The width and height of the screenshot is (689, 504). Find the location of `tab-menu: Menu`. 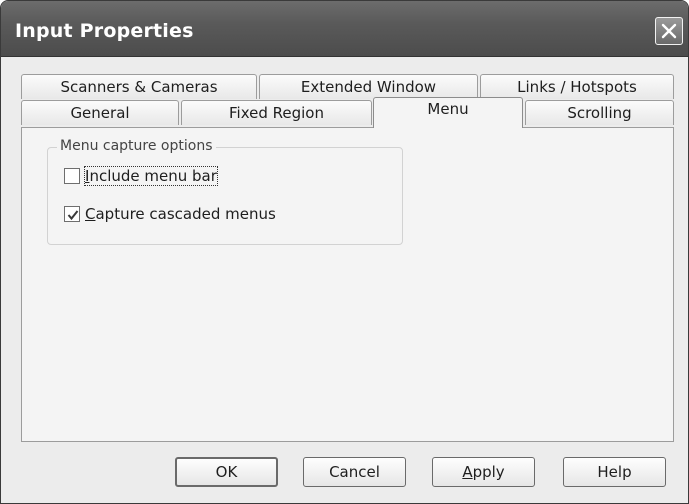

tab-menu: Menu is located at coordinates (448, 112).